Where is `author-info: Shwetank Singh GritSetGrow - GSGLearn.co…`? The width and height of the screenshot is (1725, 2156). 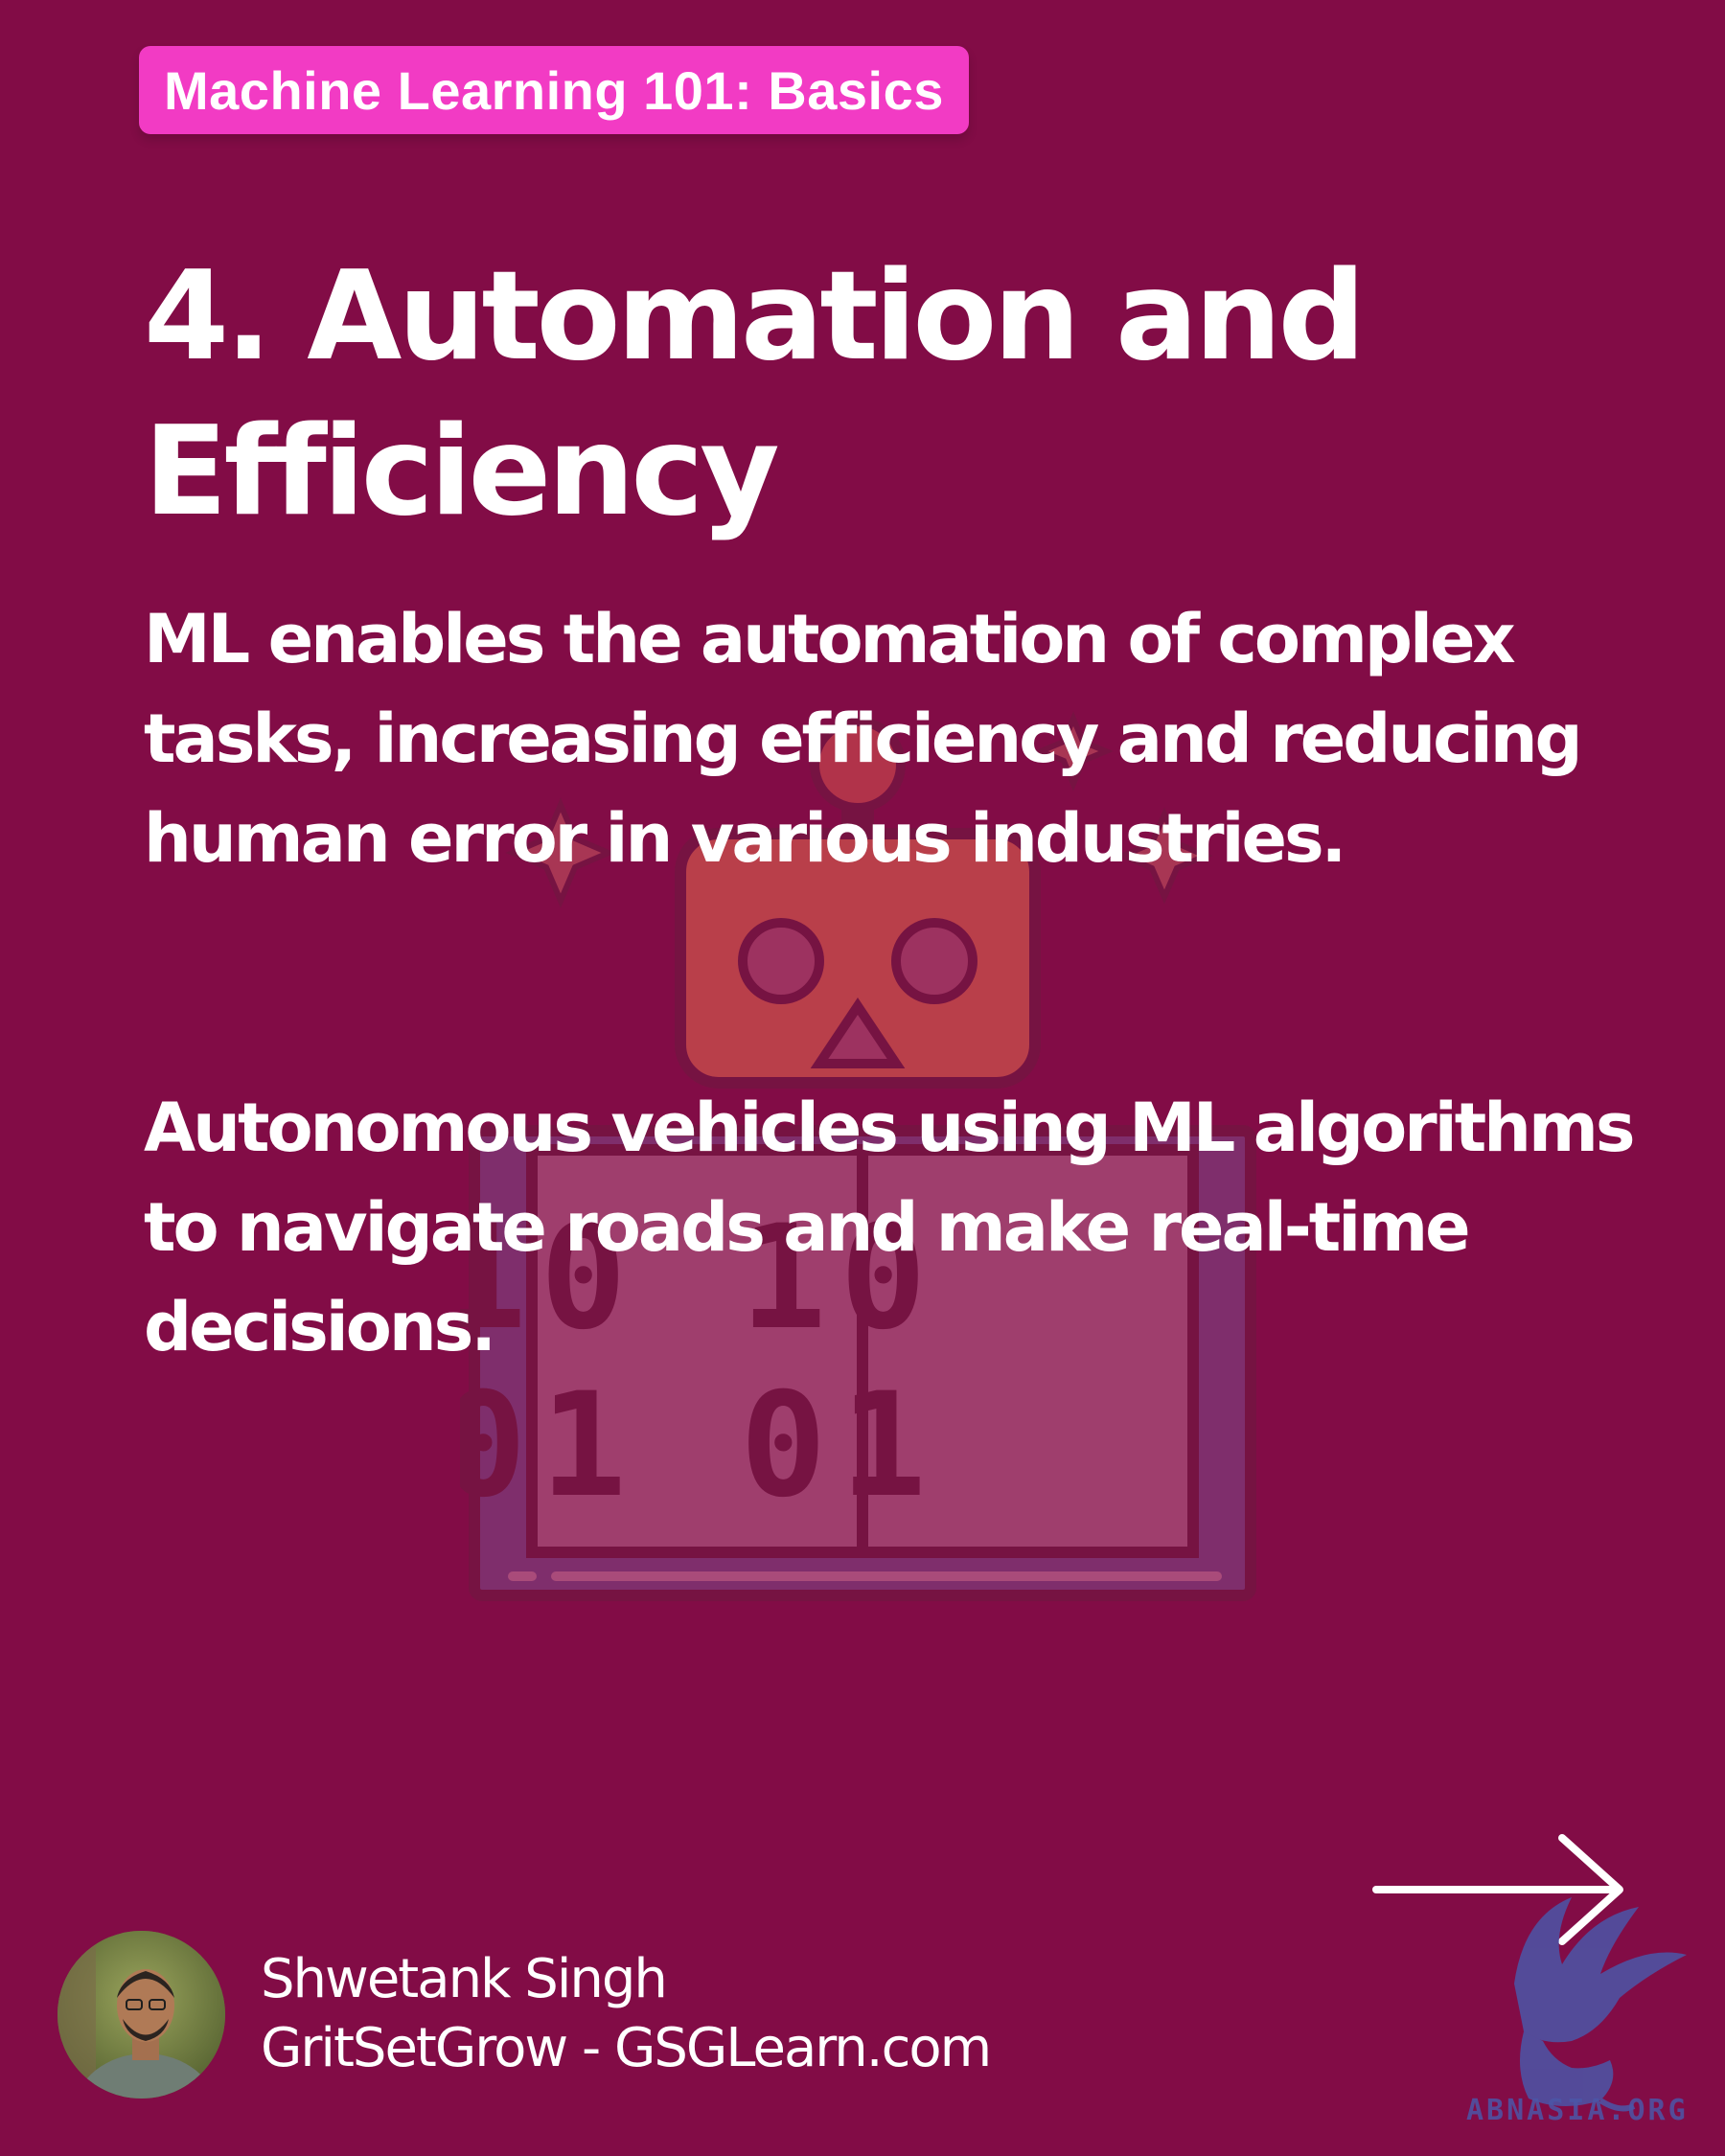
author-info: Shwetank Singh GritSetGrow - GSGLearn.co… is located at coordinates (626, 2014).